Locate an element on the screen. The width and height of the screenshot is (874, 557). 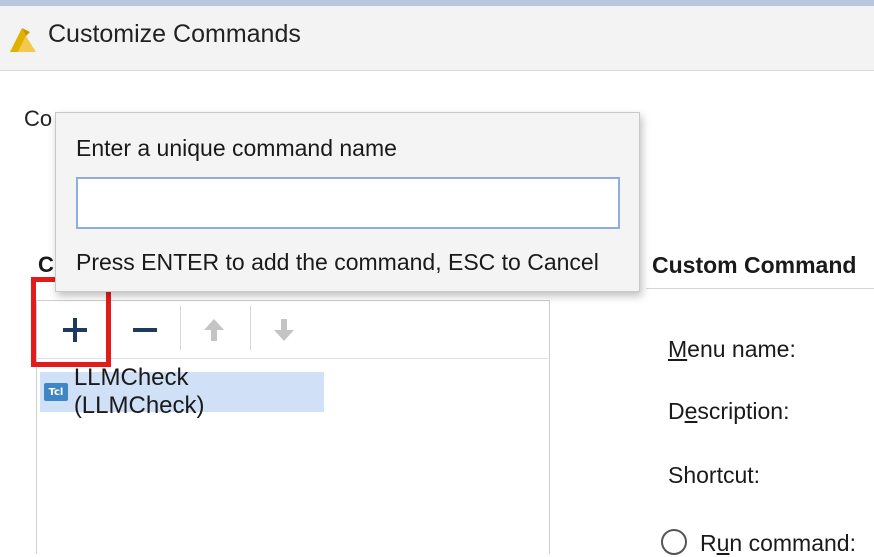
description-label: Description: is located at coordinates (729, 411).